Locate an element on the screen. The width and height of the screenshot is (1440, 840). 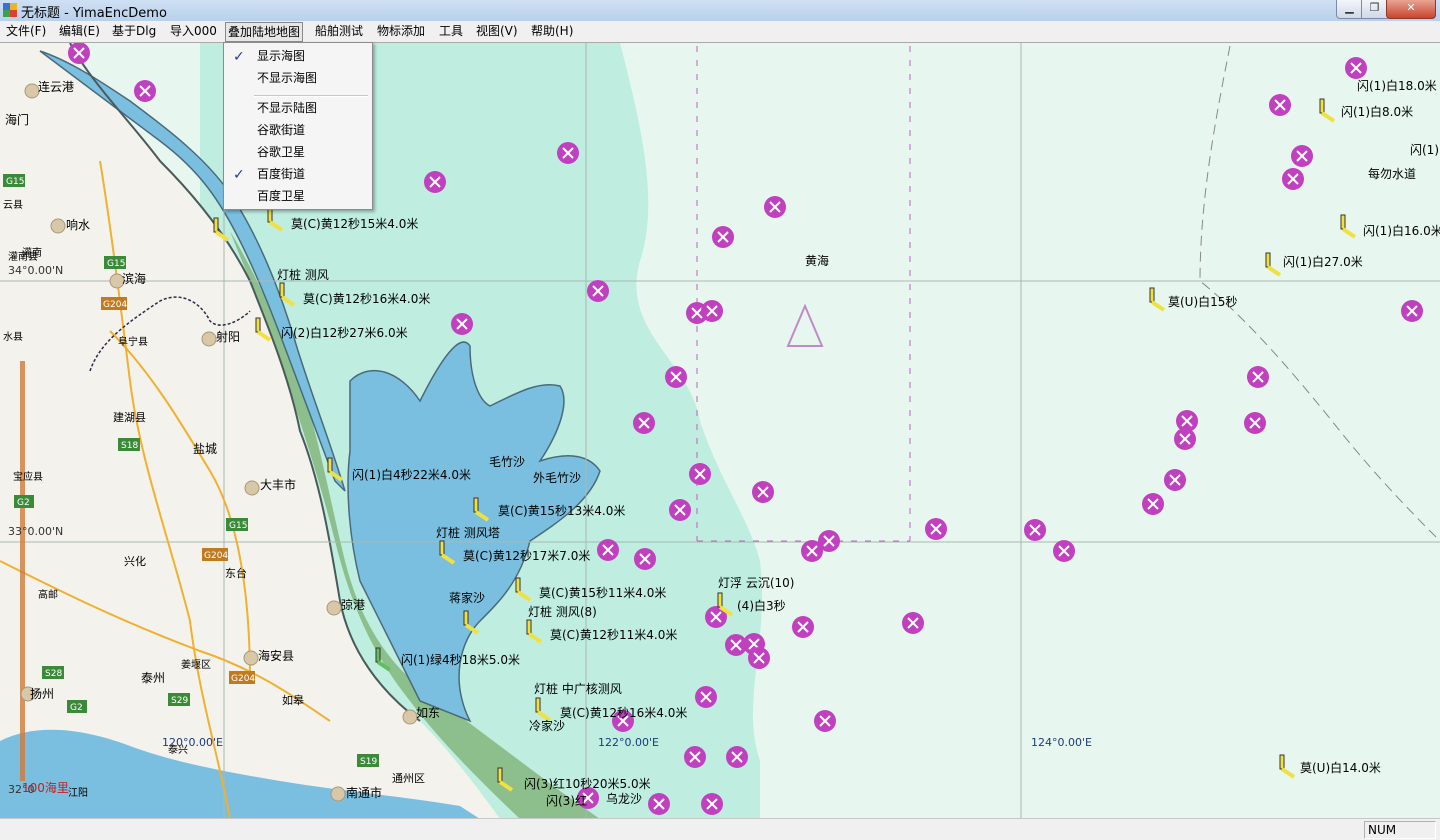
light-label: 闪(3)红 is located at coordinates (566, 800).